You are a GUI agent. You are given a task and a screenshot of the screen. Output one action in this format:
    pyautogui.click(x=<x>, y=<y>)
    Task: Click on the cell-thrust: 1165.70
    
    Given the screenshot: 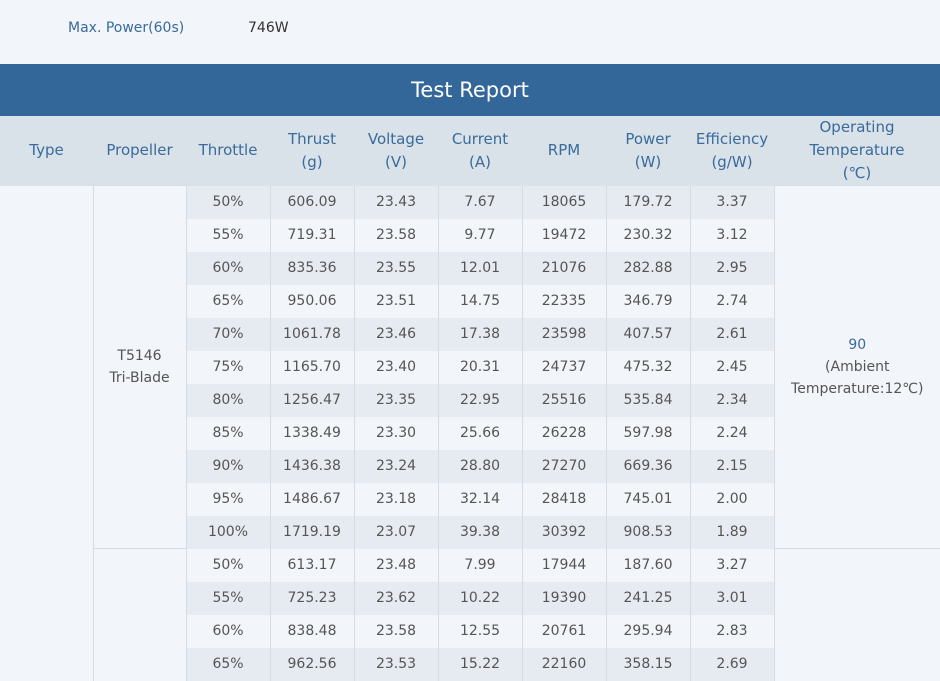 What is the action you would take?
    pyautogui.click(x=312, y=367)
    